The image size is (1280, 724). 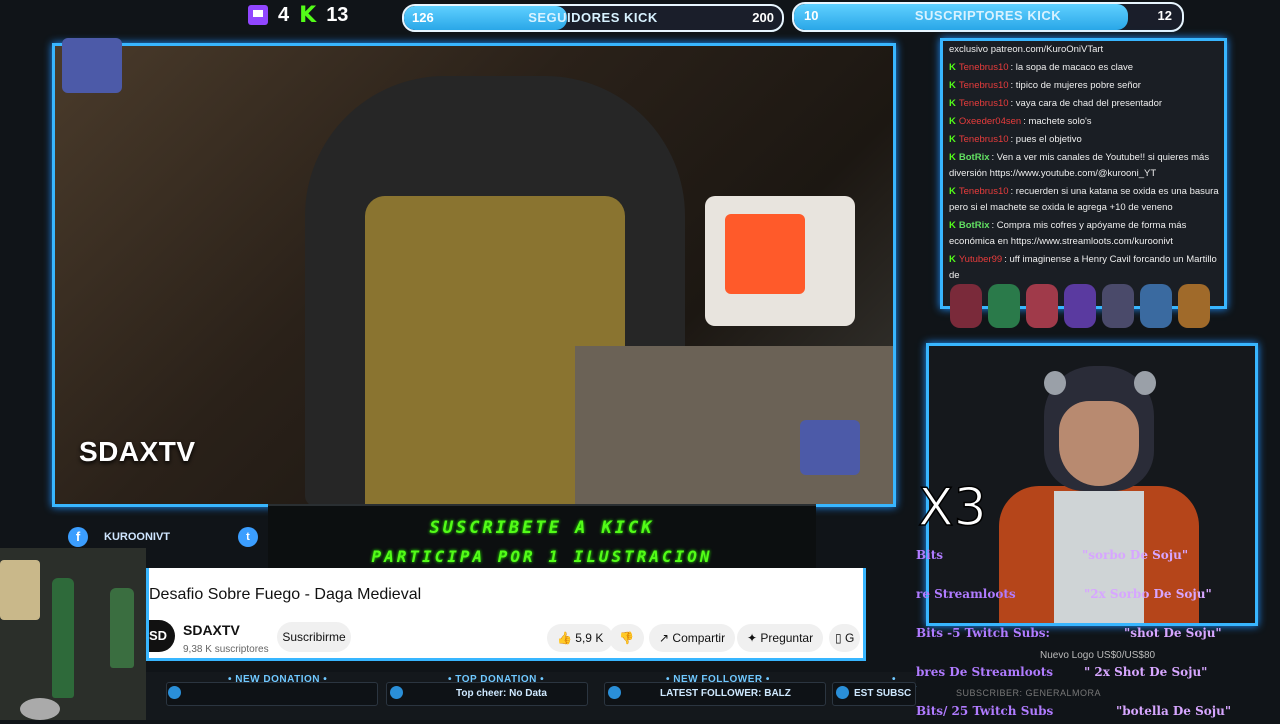 What do you see at coordinates (137, 537) in the screenshot?
I see `facebook-handle: KUROONIVT` at bounding box center [137, 537].